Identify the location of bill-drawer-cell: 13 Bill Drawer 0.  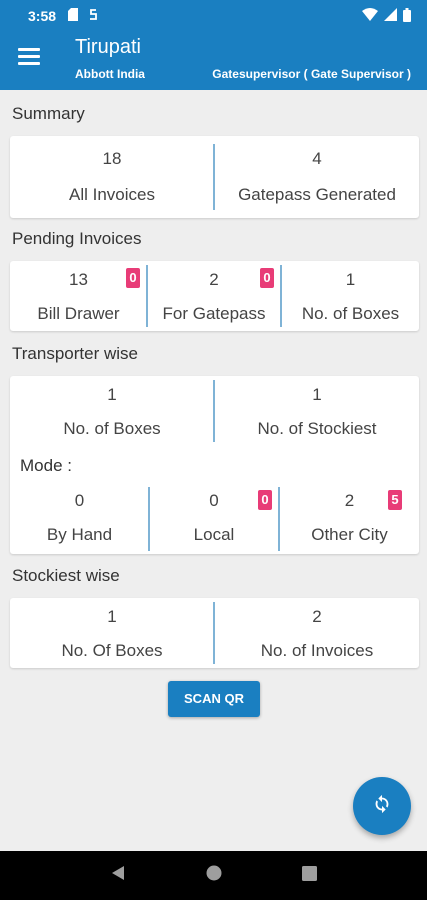
(78, 296).